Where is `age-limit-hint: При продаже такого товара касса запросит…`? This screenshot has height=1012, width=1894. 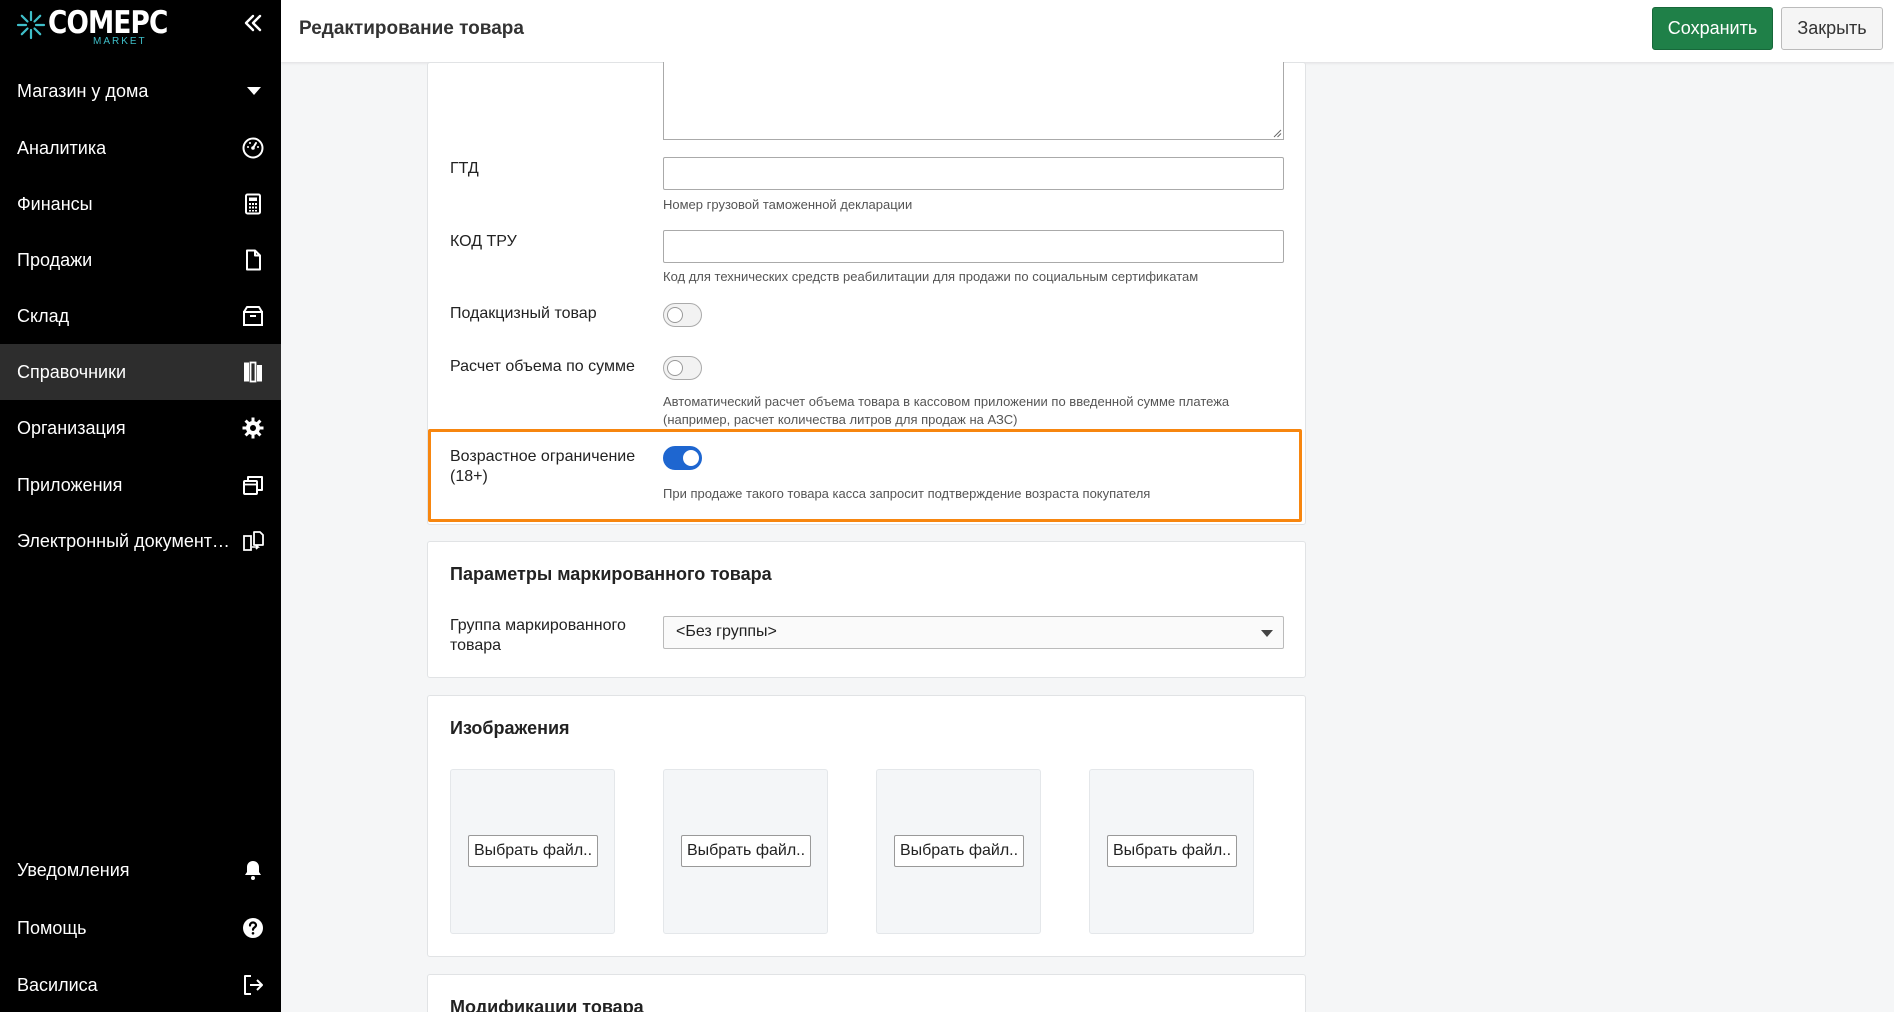
age-limit-hint: При продаже такого товара касса запросит… is located at coordinates (907, 493).